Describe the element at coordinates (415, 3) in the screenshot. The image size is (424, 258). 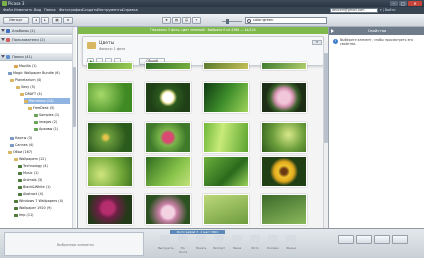
I see `close-button: ✕` at that location.